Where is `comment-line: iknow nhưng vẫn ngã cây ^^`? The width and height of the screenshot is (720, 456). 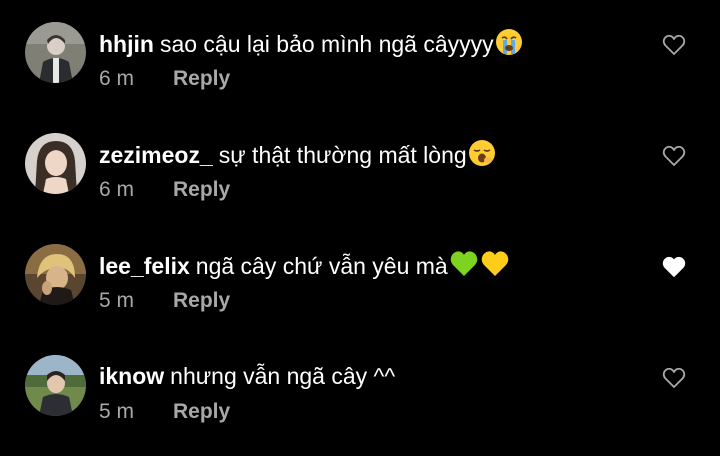
comment-line: iknow nhưng vẫn ngã cây ^^ is located at coordinates (247, 376).